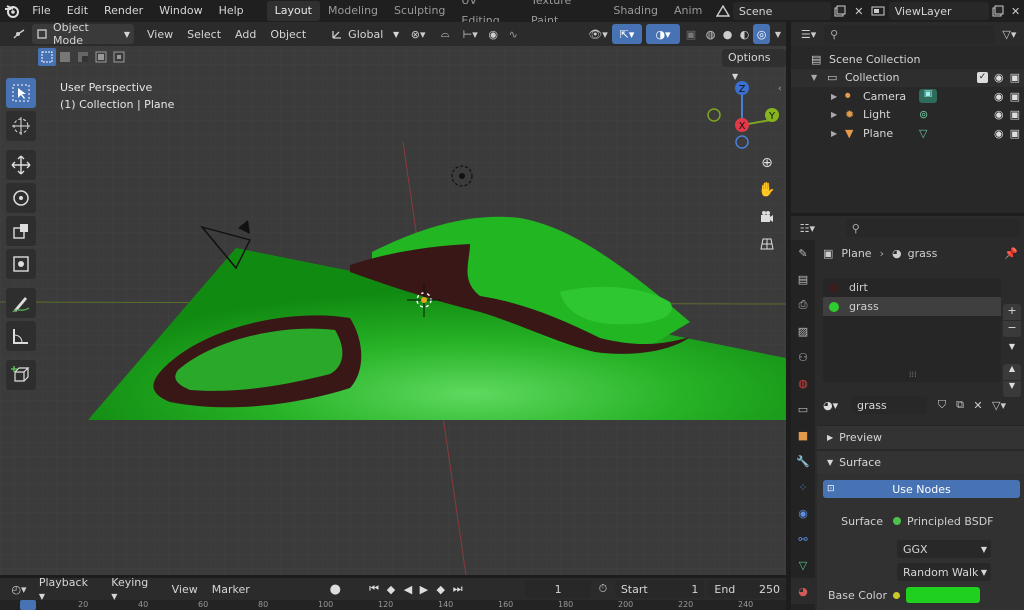 This screenshot has height=610, width=1024. What do you see at coordinates (889, 405) in the screenshot?
I see `material-name-field: grass` at bounding box center [889, 405].